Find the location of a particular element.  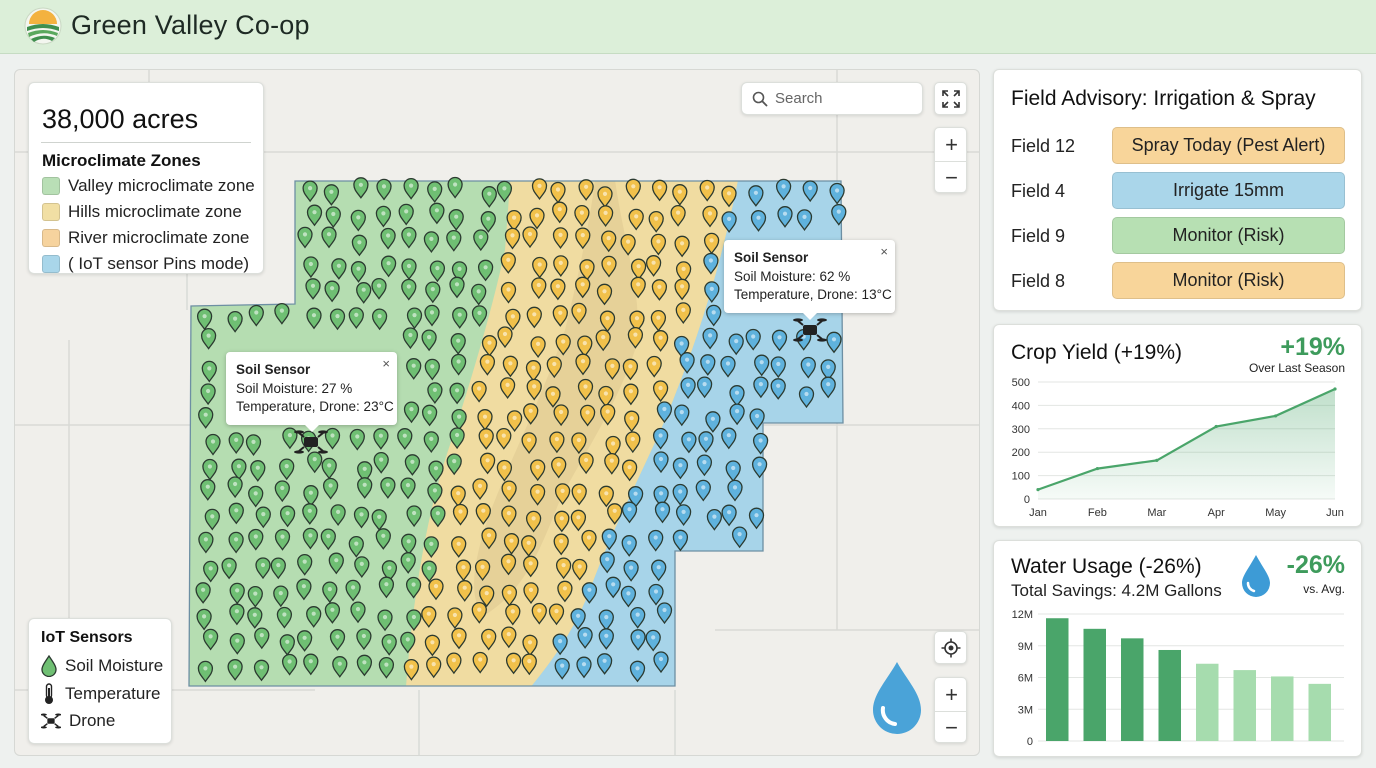

popup-temperature: Temperature, Drone: 23°C is located at coordinates (315, 406).